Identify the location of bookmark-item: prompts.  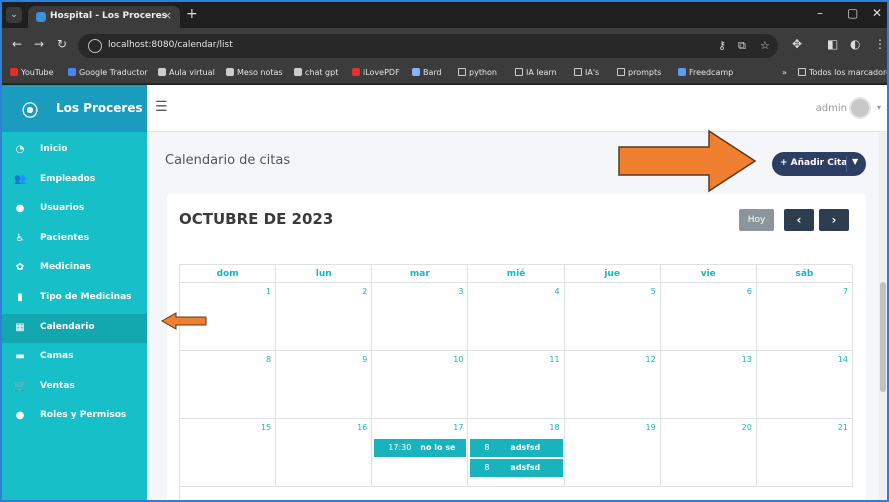
(639, 72).